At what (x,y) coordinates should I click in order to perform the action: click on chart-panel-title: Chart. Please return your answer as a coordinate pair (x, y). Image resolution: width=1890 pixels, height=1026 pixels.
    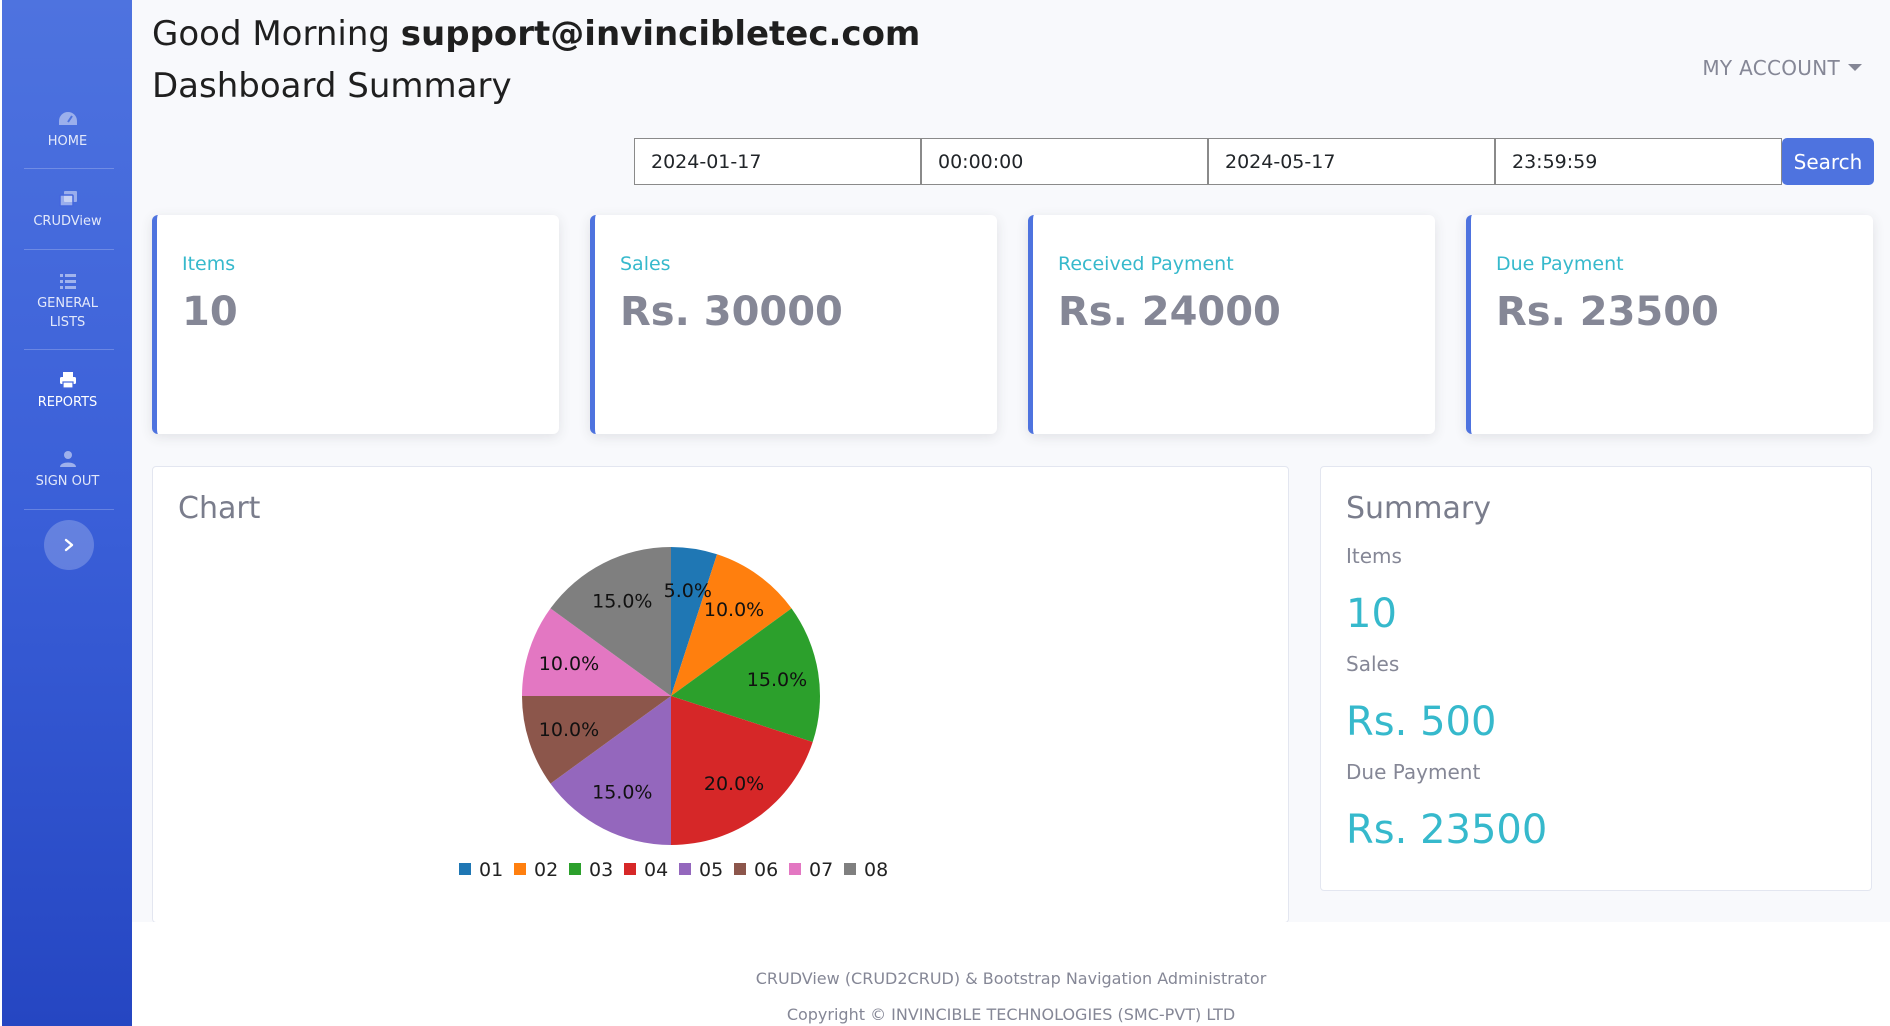
    Looking at the image, I should click on (219, 508).